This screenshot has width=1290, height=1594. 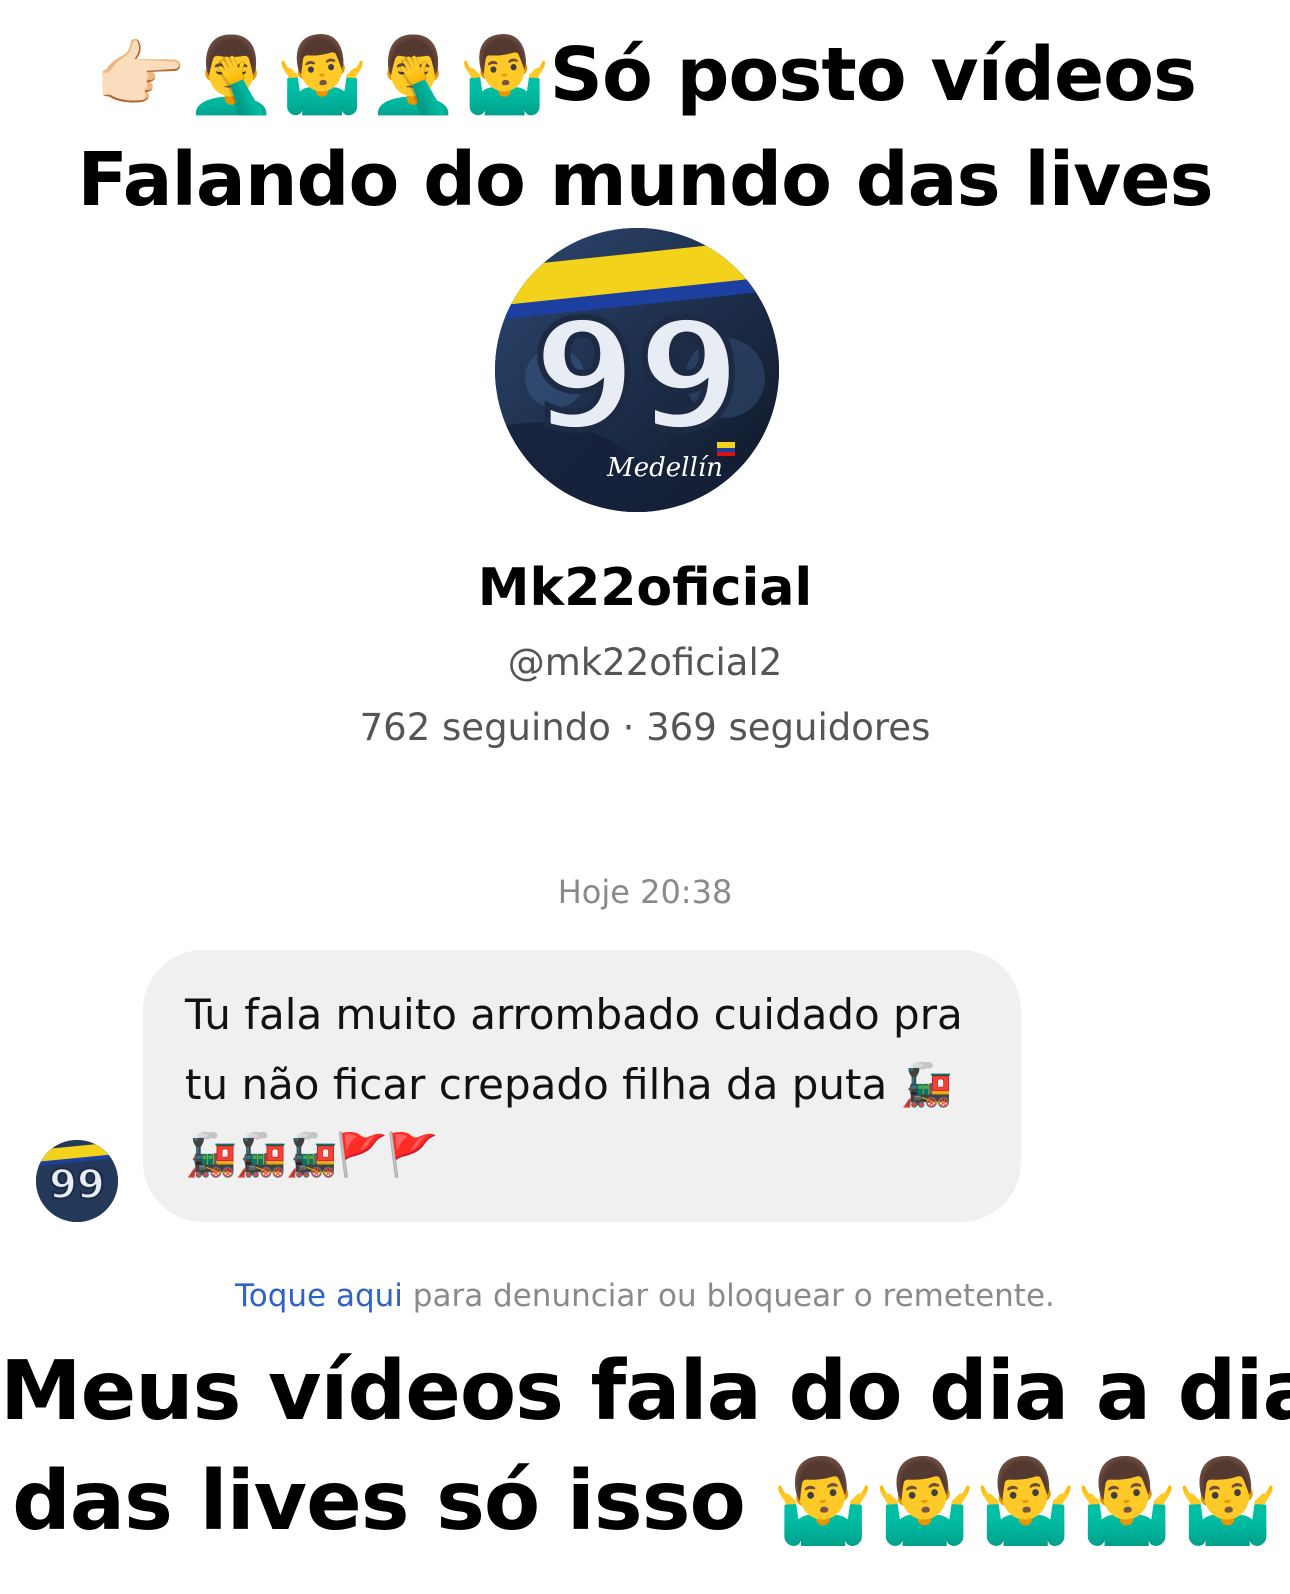 I want to click on profile-name: Mk22oficial, so click(x=645, y=588).